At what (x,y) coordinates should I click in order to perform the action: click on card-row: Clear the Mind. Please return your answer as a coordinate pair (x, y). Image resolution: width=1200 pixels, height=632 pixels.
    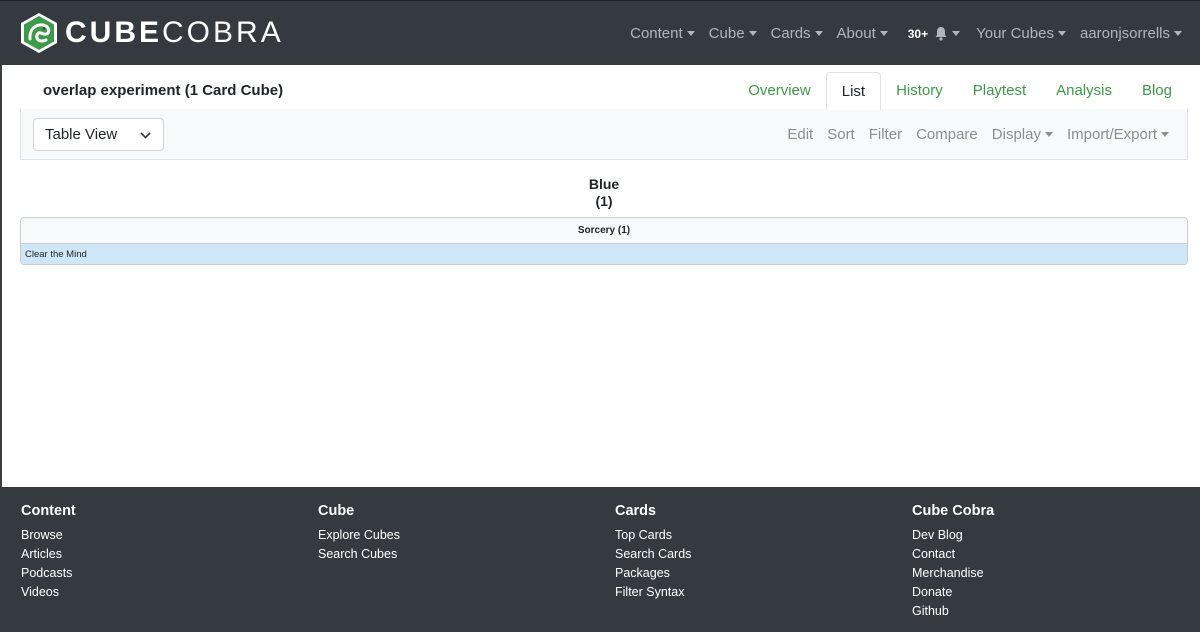
    Looking at the image, I should click on (604, 254).